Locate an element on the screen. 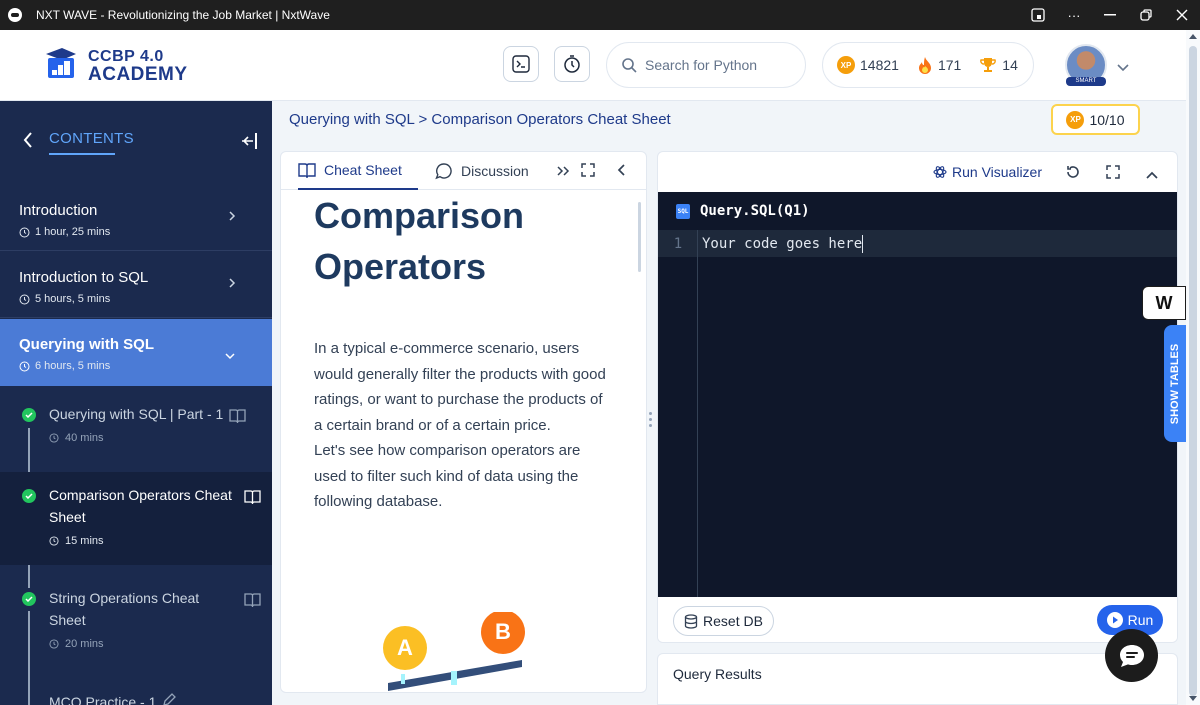 This screenshot has height=705, width=1200. chat-button is located at coordinates (1131, 655).